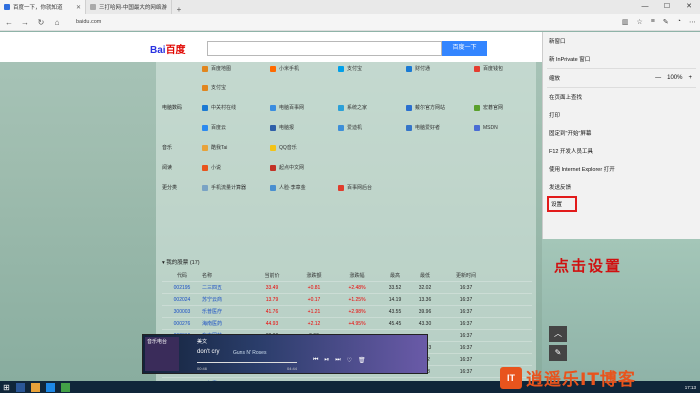  What do you see at coordinates (621, 187) in the screenshot?
I see `menu-item-feedback: 发送反馈` at bounding box center [621, 187].